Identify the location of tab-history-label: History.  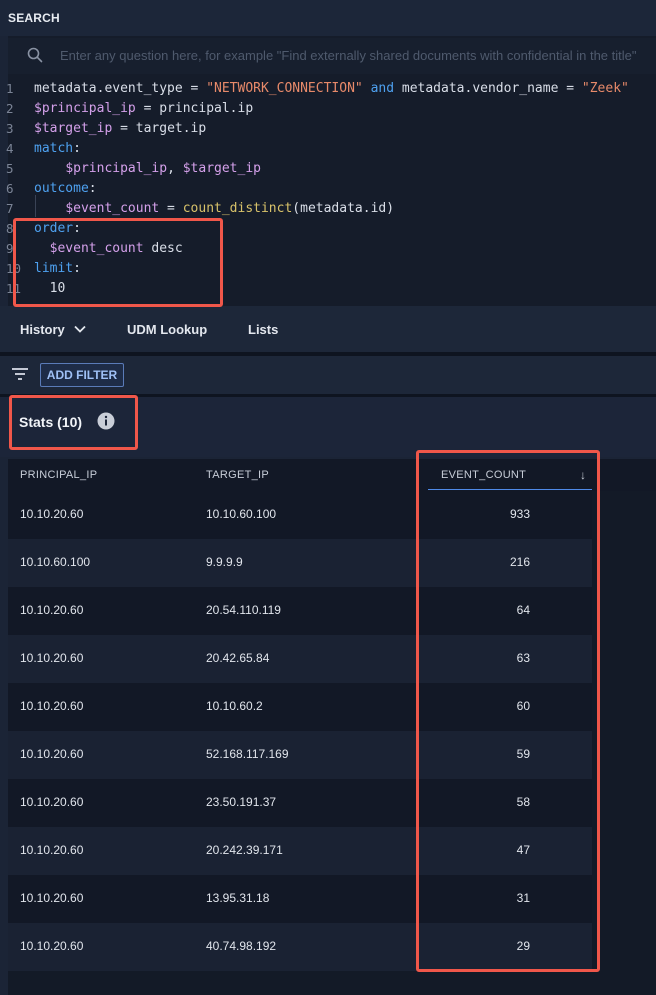
(42, 329).